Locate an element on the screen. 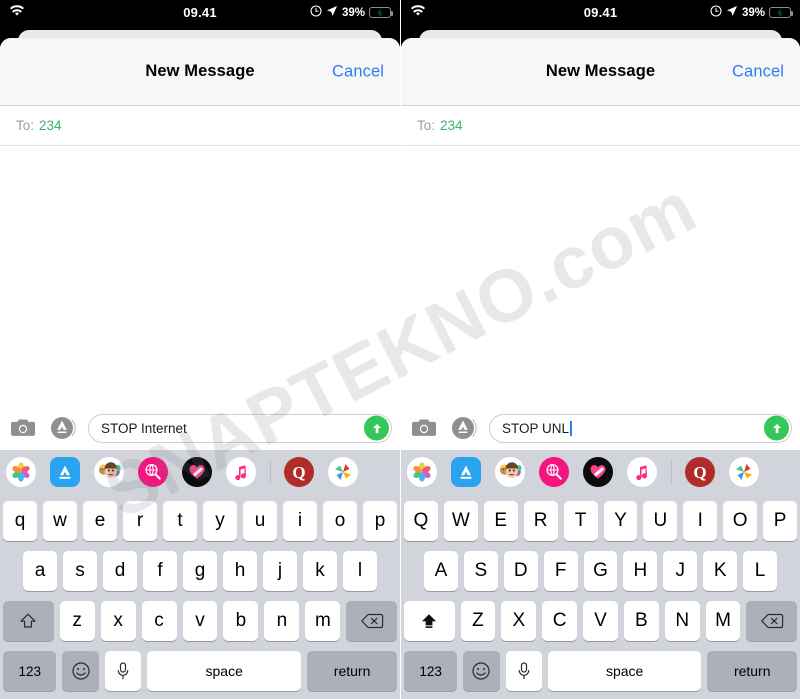 This screenshot has width=800, height=699. key-m: M is located at coordinates (723, 621).